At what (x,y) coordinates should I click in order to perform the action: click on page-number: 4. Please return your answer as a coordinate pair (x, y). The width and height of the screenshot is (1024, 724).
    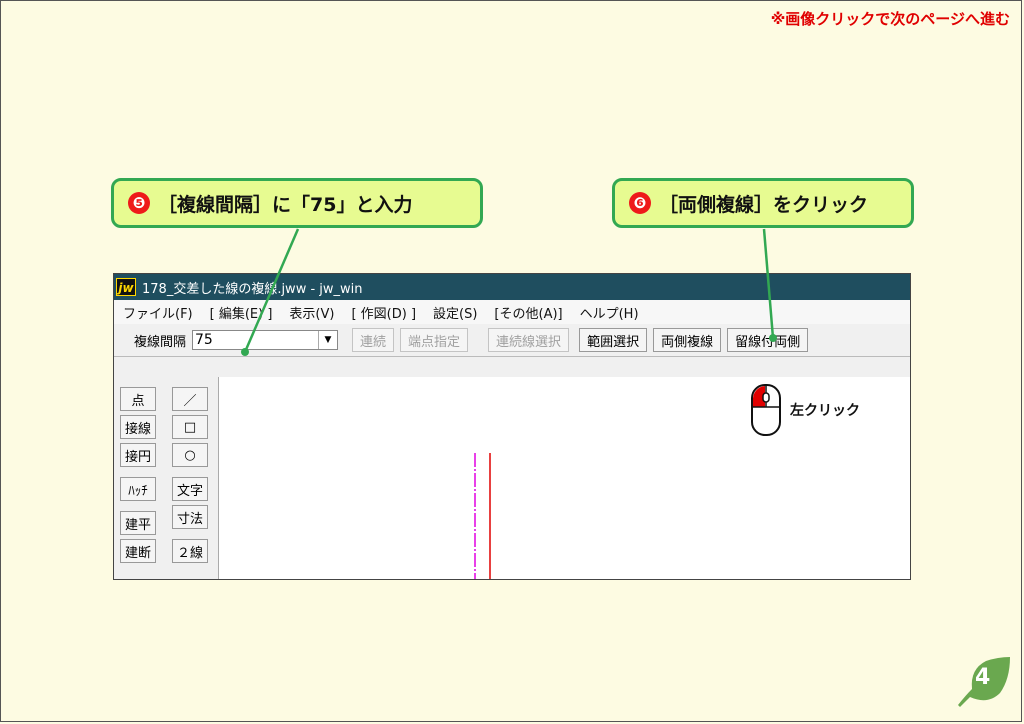
    Looking at the image, I should click on (984, 683).